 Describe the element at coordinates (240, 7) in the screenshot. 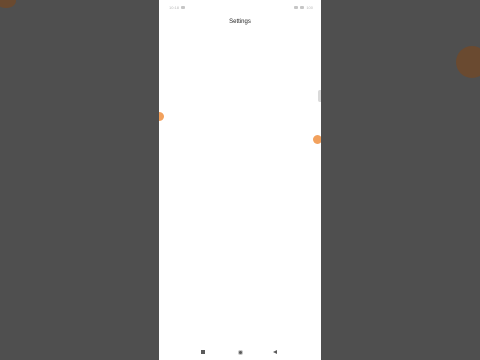

I see `status-bar: 10:18 100` at that location.